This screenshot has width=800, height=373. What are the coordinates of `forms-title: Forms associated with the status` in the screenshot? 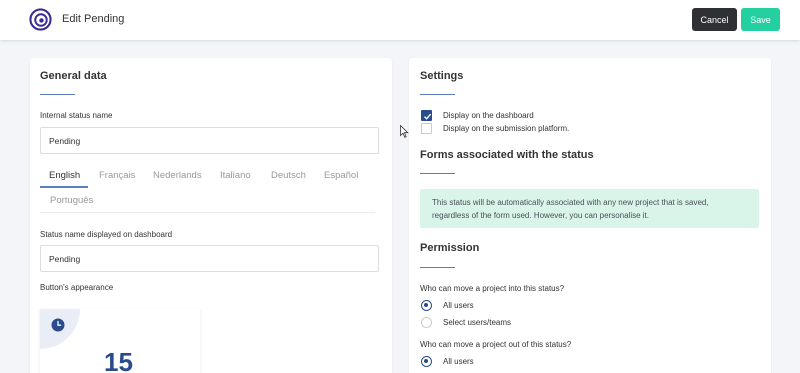 It's located at (507, 155).